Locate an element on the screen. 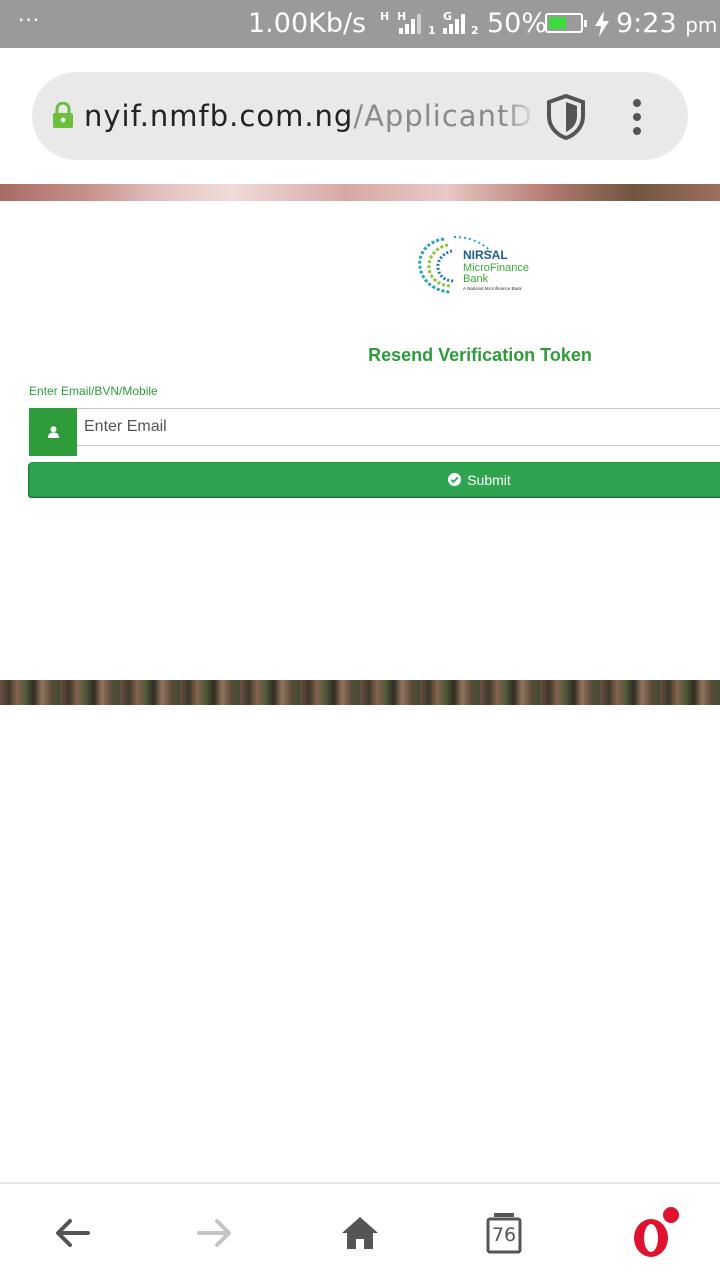 Image resolution: width=720 pixels, height=1280 pixels. clock: 9:23 pm is located at coordinates (666, 23).